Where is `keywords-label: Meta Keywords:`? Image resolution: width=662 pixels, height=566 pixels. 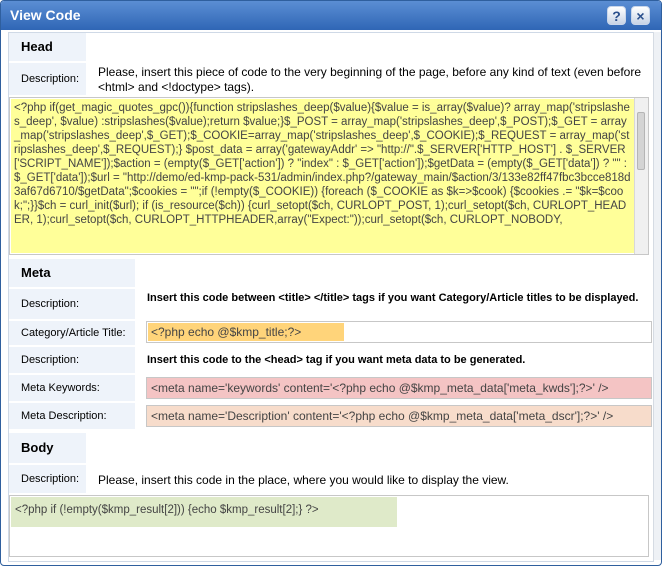
keywords-label: Meta Keywords: is located at coordinates (72, 388).